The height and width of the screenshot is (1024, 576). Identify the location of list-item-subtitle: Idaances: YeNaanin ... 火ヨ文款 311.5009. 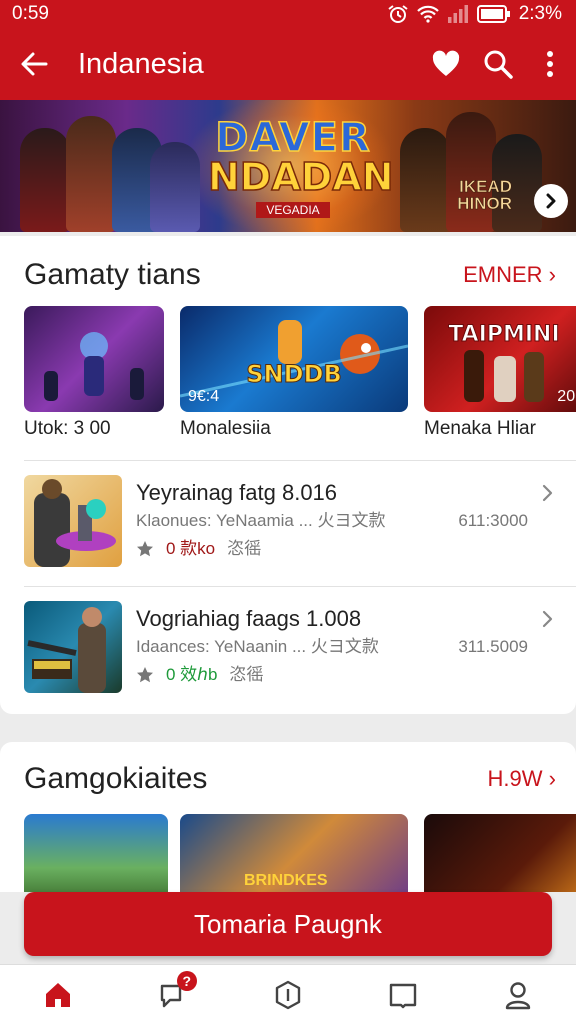
(336, 647).